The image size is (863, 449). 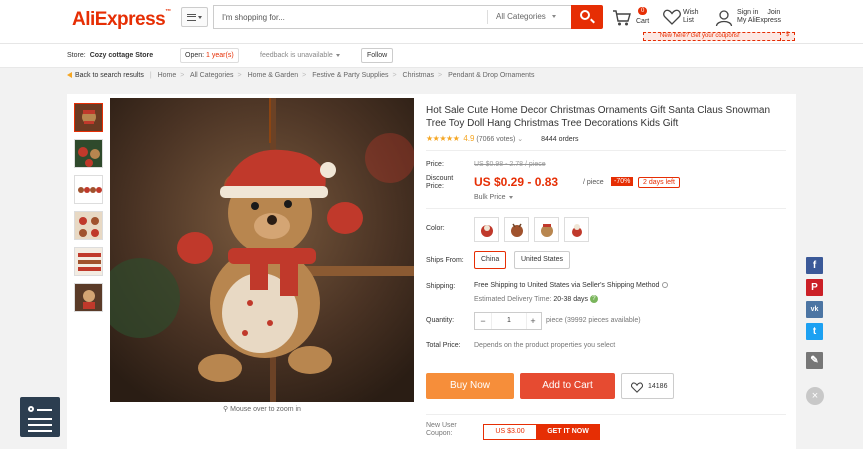 What do you see at coordinates (491, 75) in the screenshot?
I see `breadcrumb-pendant-ornaments: Pendant & Drop Ornaments` at bounding box center [491, 75].